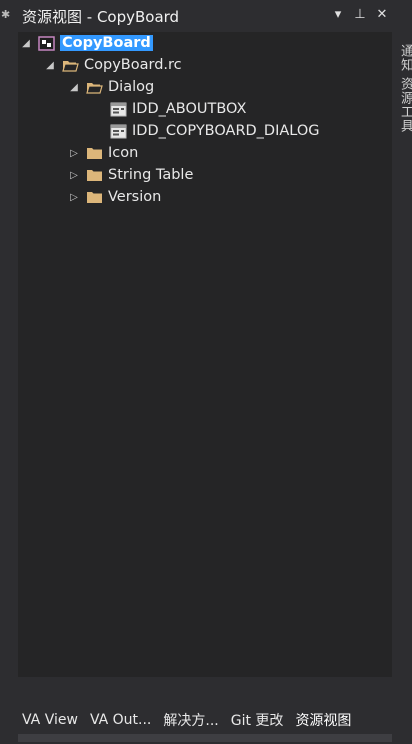 The image size is (412, 744). I want to click on panel-titlebar: 资源视图 - CopyBoard ▾ ⊥ ✕, so click(205, 16).